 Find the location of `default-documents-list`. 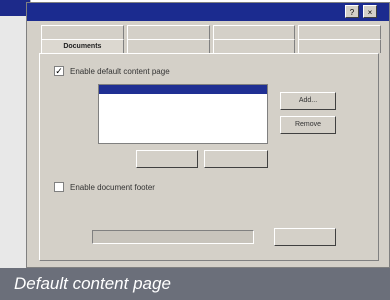

default-documents-list is located at coordinates (183, 114).